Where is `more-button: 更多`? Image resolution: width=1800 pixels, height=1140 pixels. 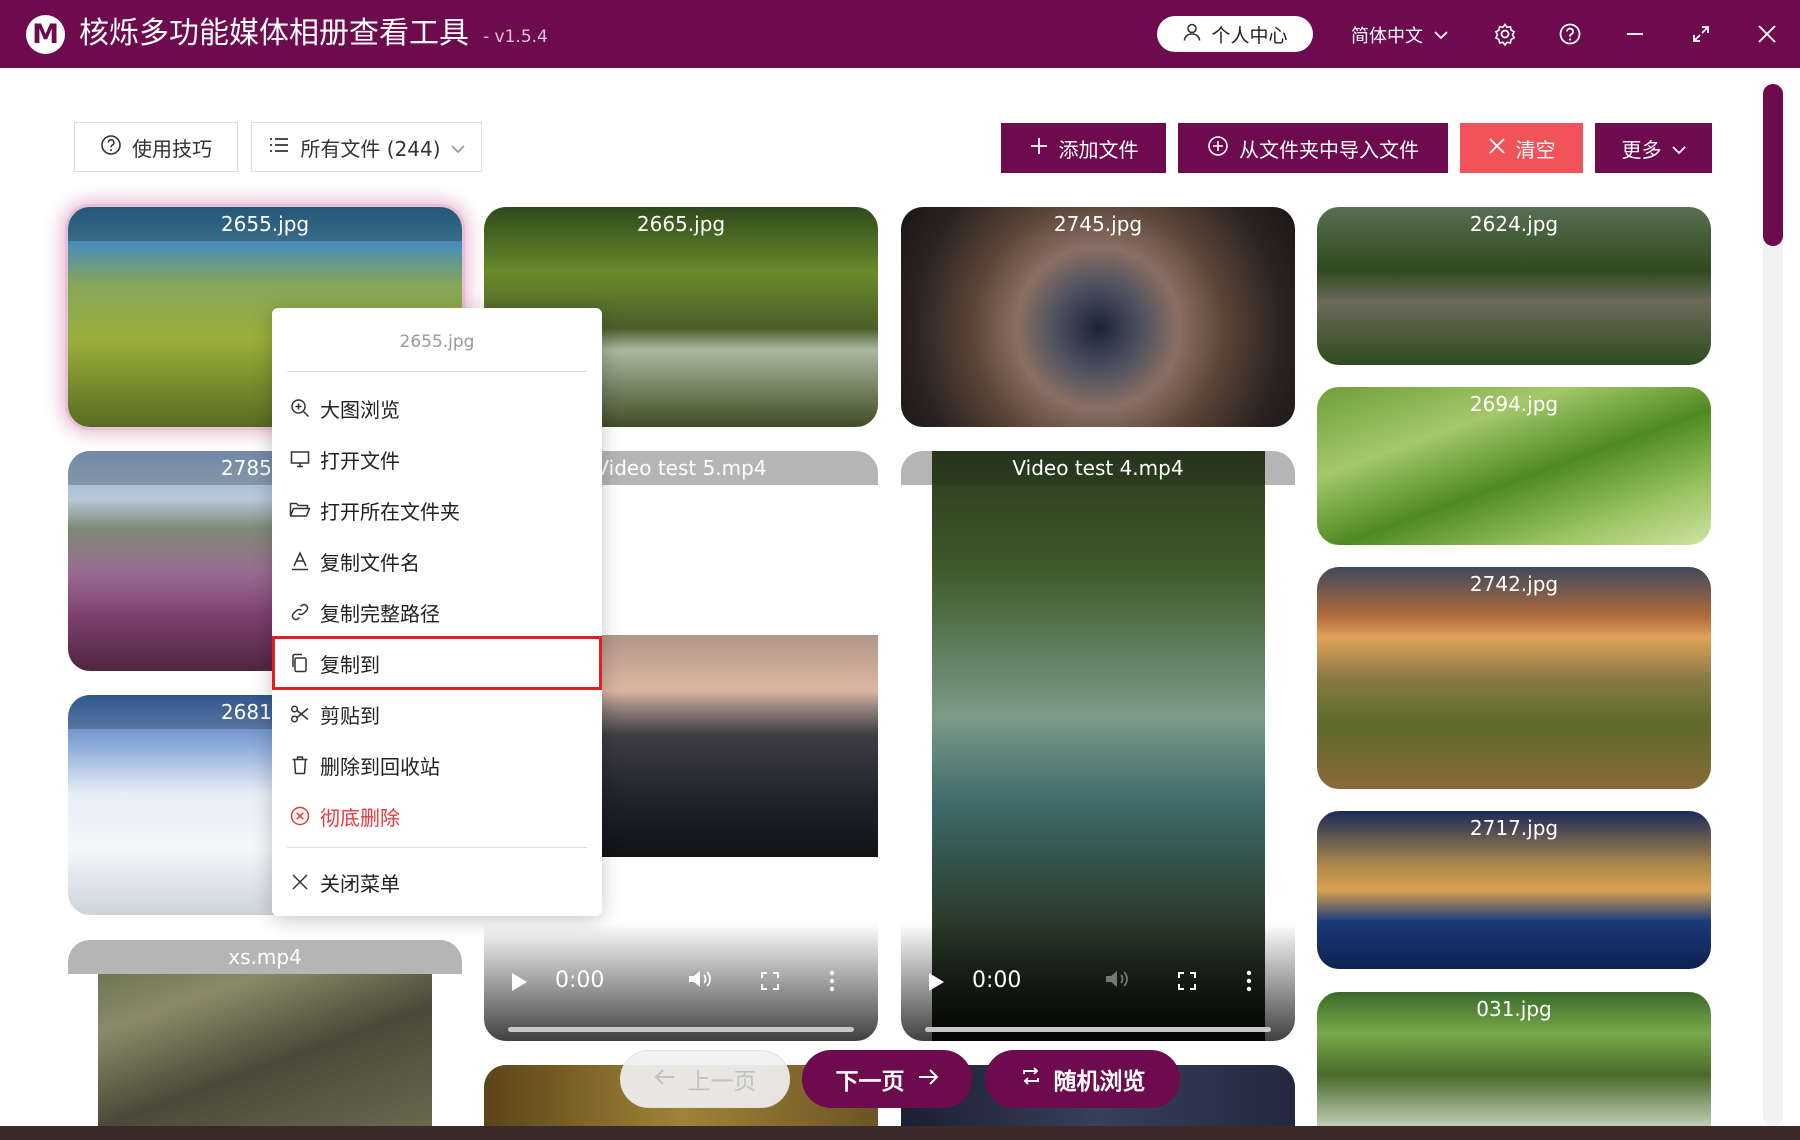 more-button: 更多 is located at coordinates (1653, 148).